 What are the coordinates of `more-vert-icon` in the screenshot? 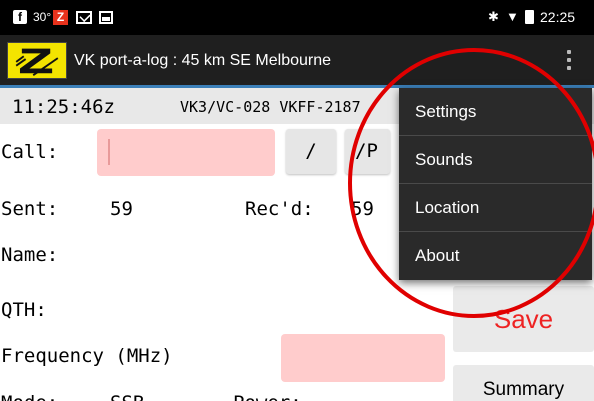 It's located at (569, 60).